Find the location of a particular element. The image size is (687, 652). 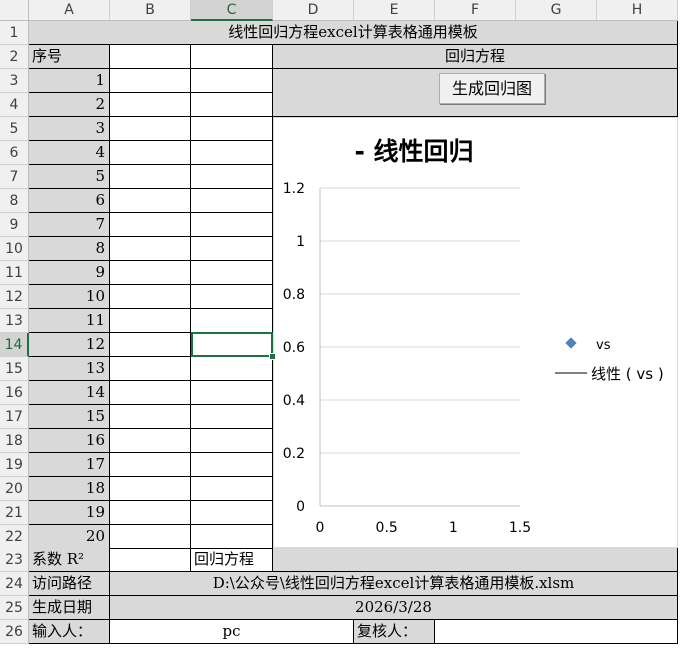

index-cell: 9 is located at coordinates (69, 273).